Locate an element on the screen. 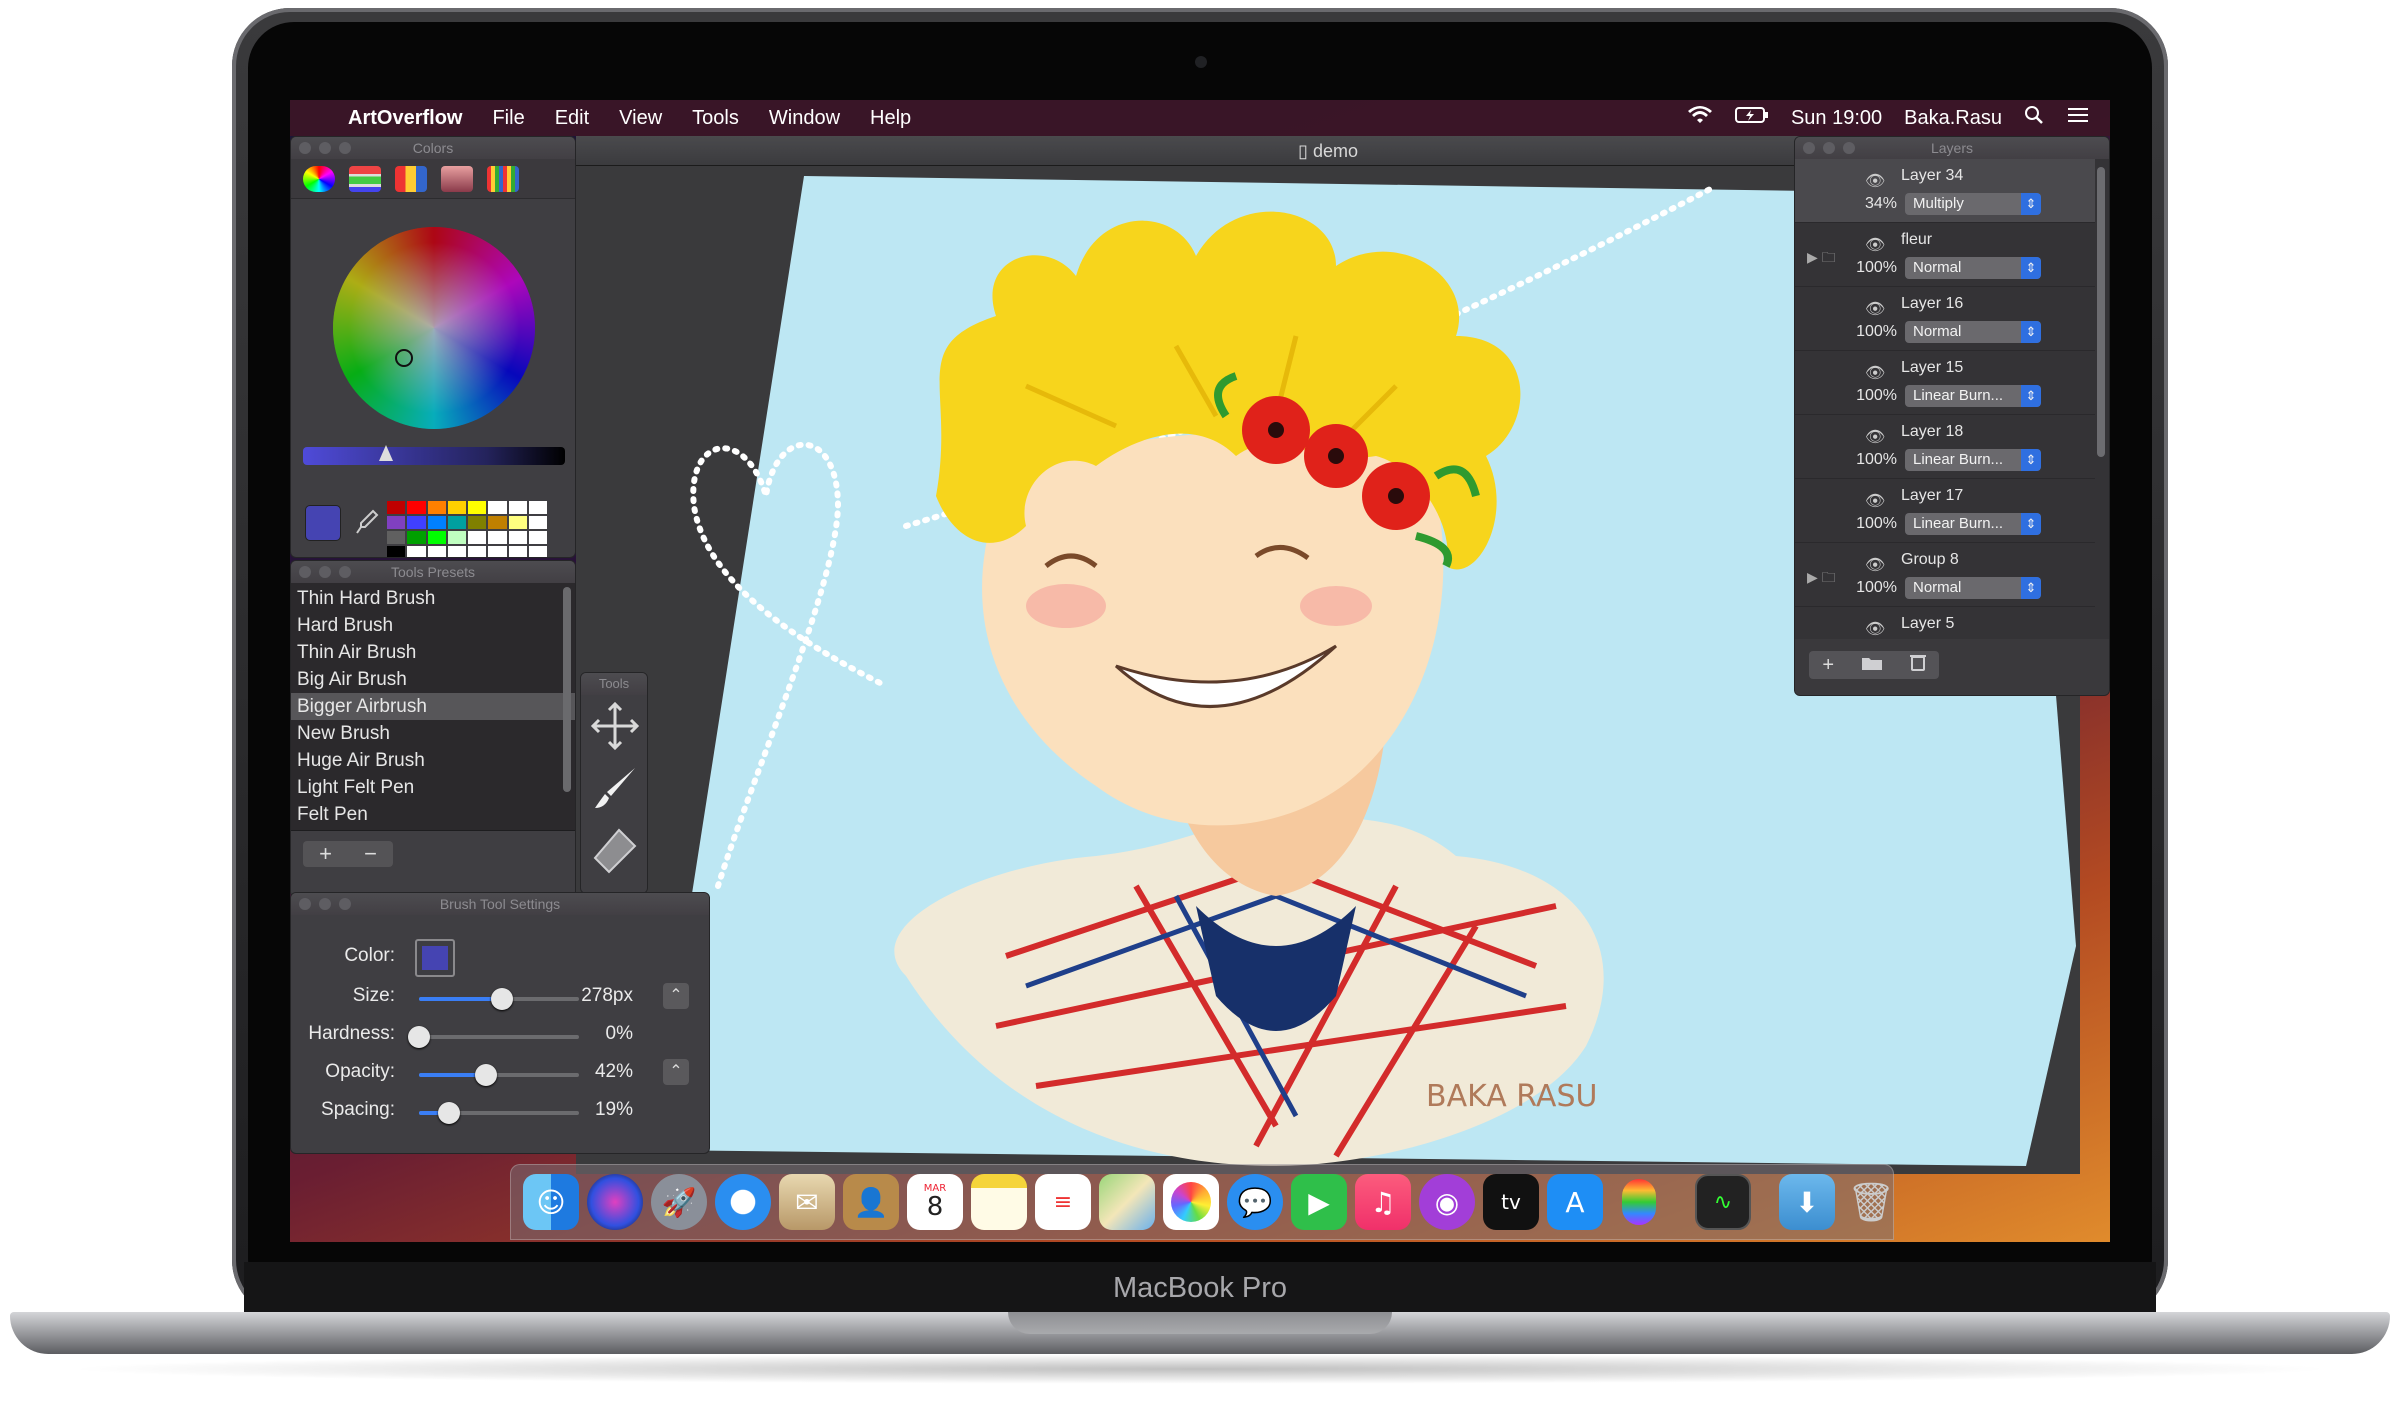 This screenshot has width=2400, height=1427. size-slider is located at coordinates (499, 999).